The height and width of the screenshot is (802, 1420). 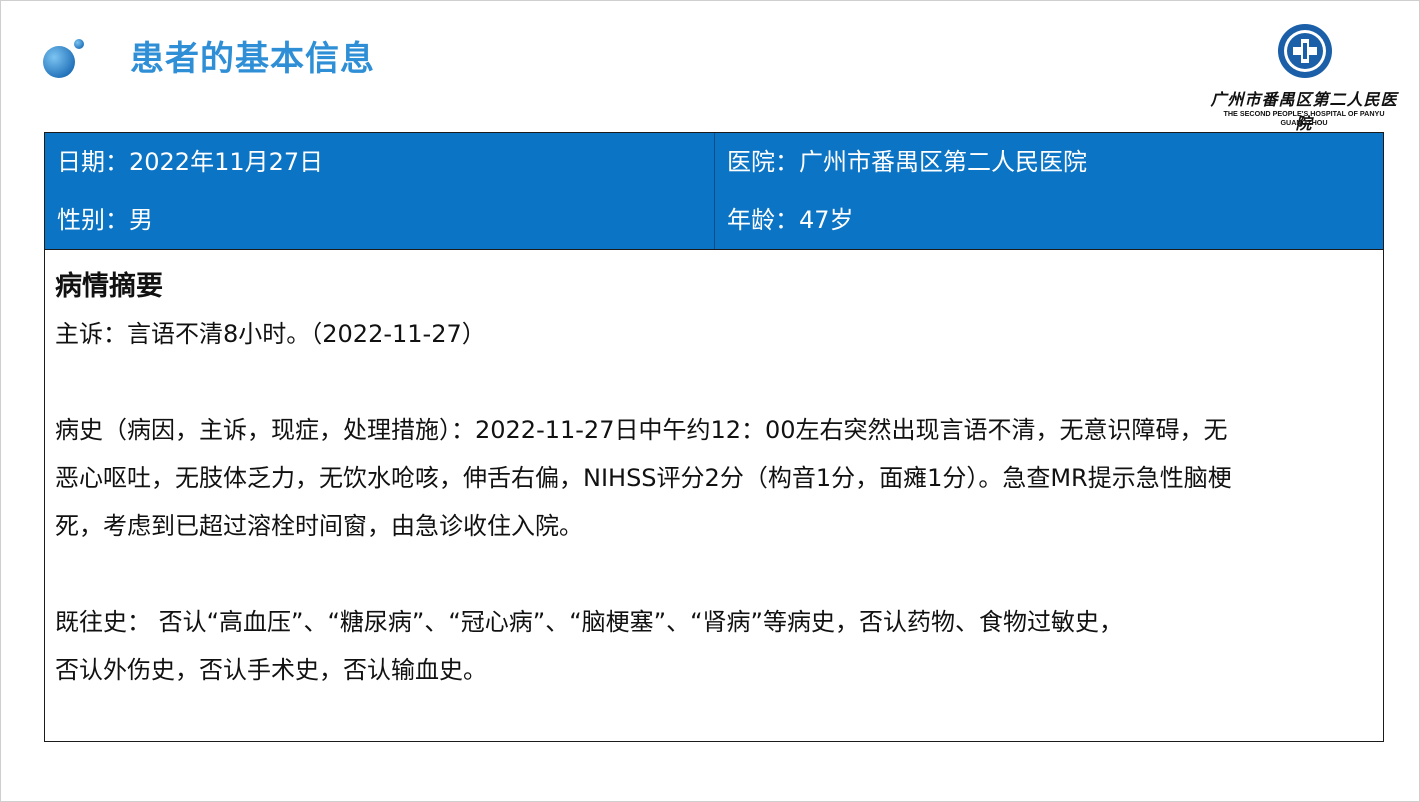 I want to click on present-history-line: 死，考虑到已超过溶栓时间窗，由急诊收住入院。, so click(x=319, y=526).